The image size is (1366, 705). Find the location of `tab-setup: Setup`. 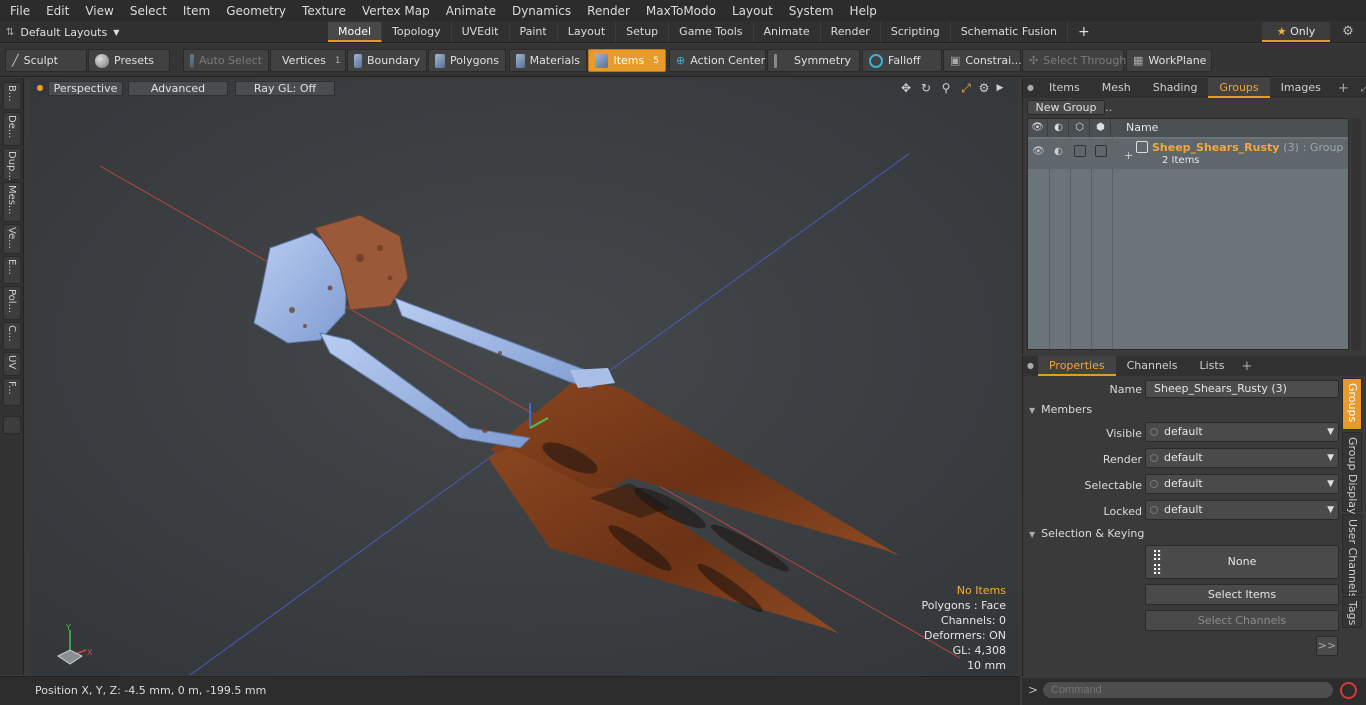

tab-setup: Setup is located at coordinates (643, 32).